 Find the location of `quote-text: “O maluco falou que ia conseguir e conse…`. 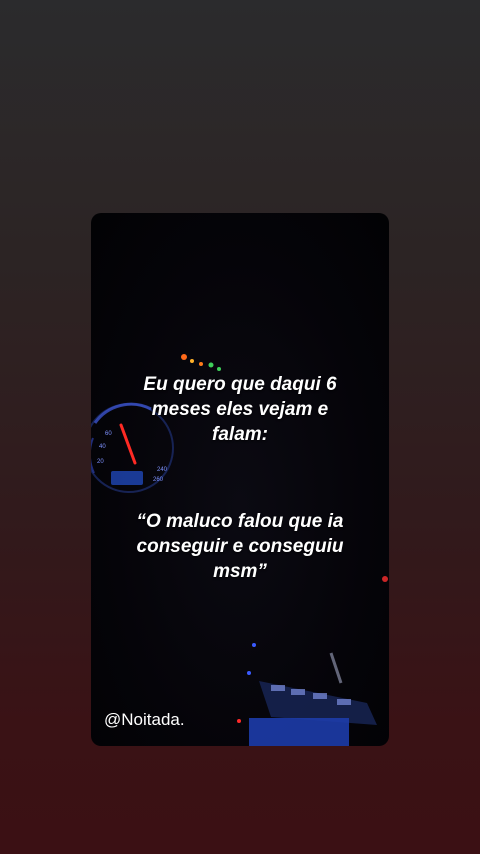

quote-text: “O maluco falou que ia conseguir e conse… is located at coordinates (240, 546).